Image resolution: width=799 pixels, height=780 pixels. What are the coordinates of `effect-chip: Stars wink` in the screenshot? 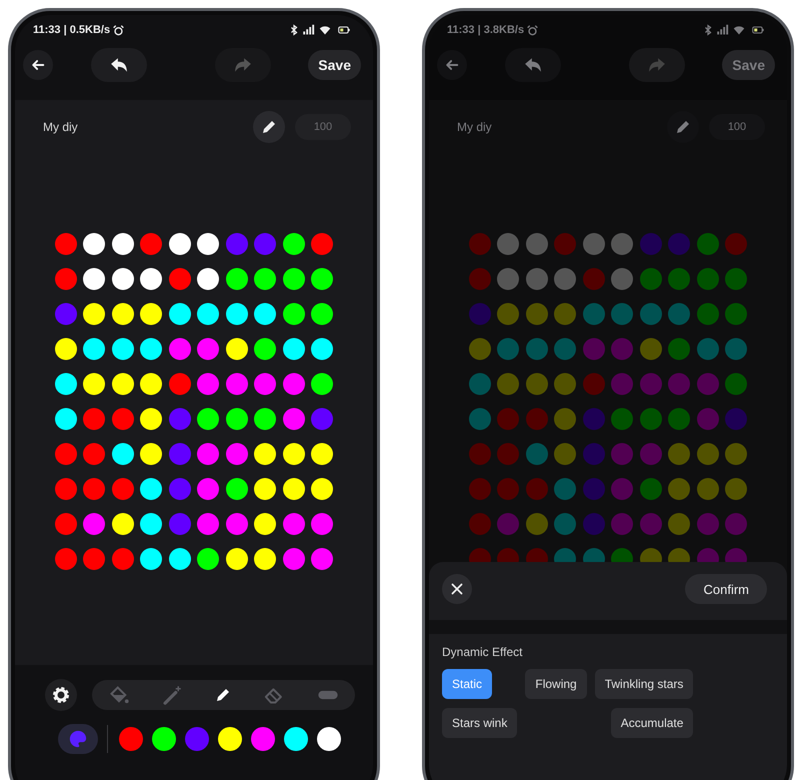 It's located at (480, 723).